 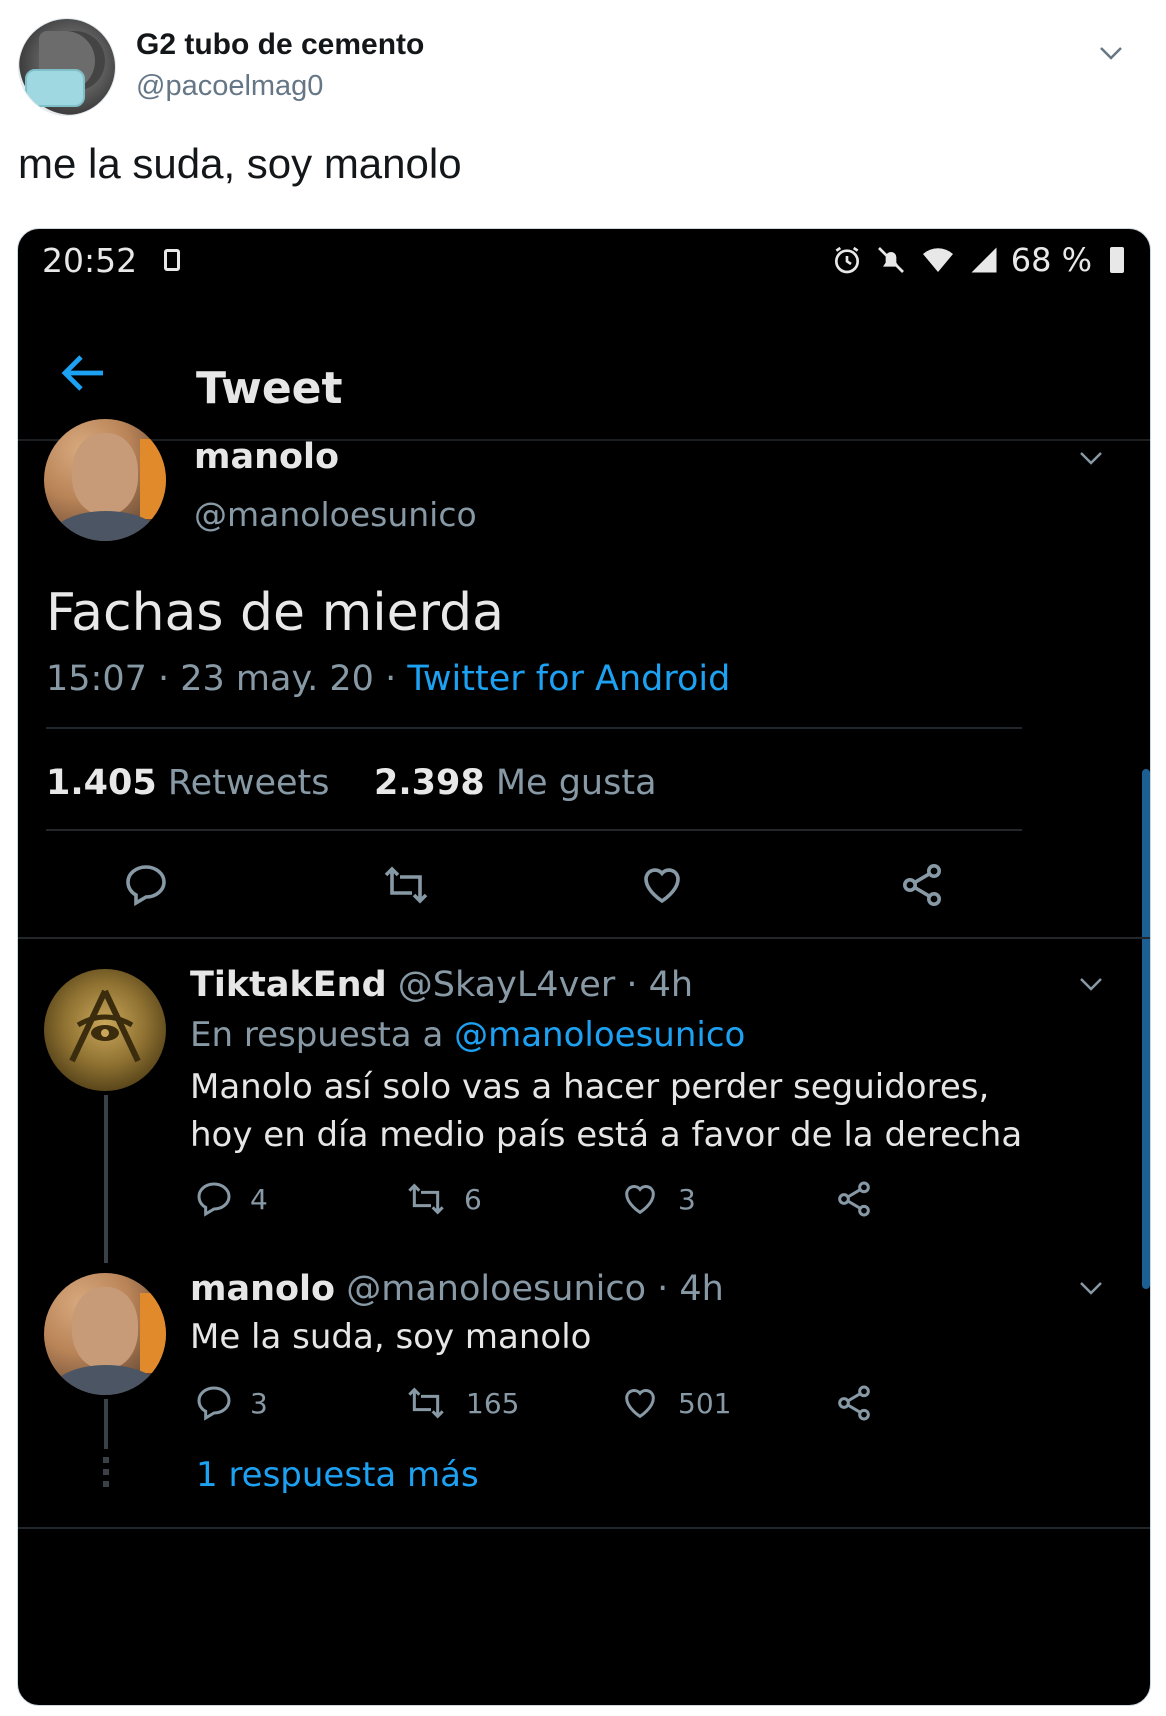 What do you see at coordinates (172, 260) in the screenshot?
I see `sim-icon` at bounding box center [172, 260].